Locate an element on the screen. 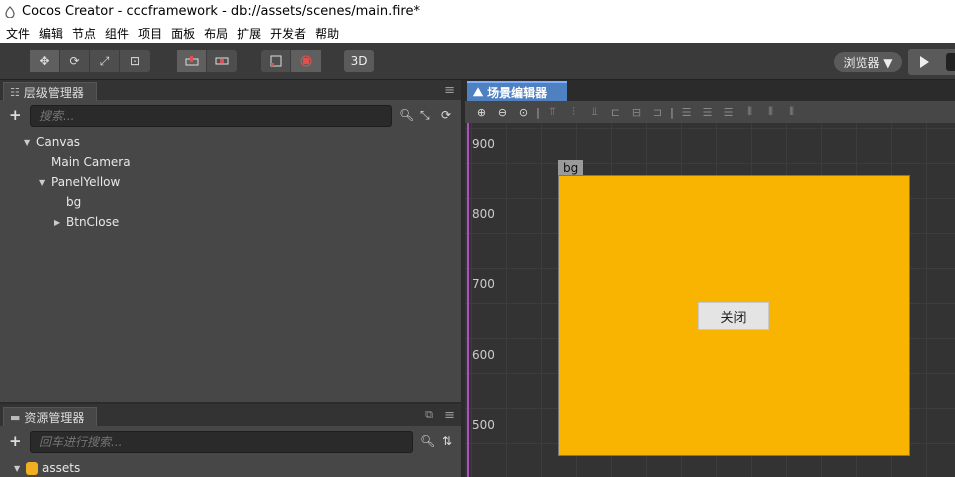  main-toolbar: ✥ ⟳ ⤢ ⊡ 3D 浏览器 ▼ is located at coordinates (477, 61).